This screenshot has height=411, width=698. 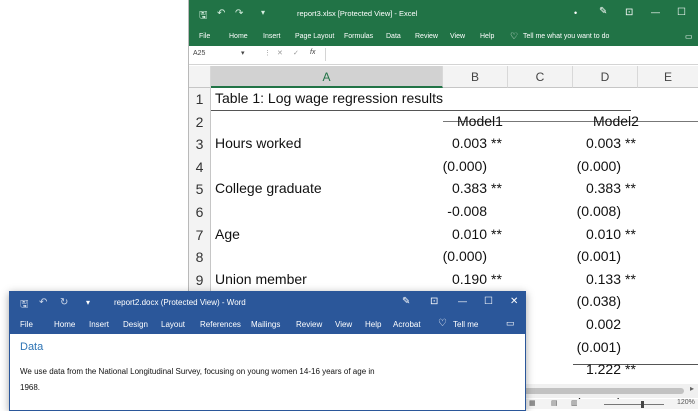 I want to click on excel-menu-file: File, so click(x=204, y=36).